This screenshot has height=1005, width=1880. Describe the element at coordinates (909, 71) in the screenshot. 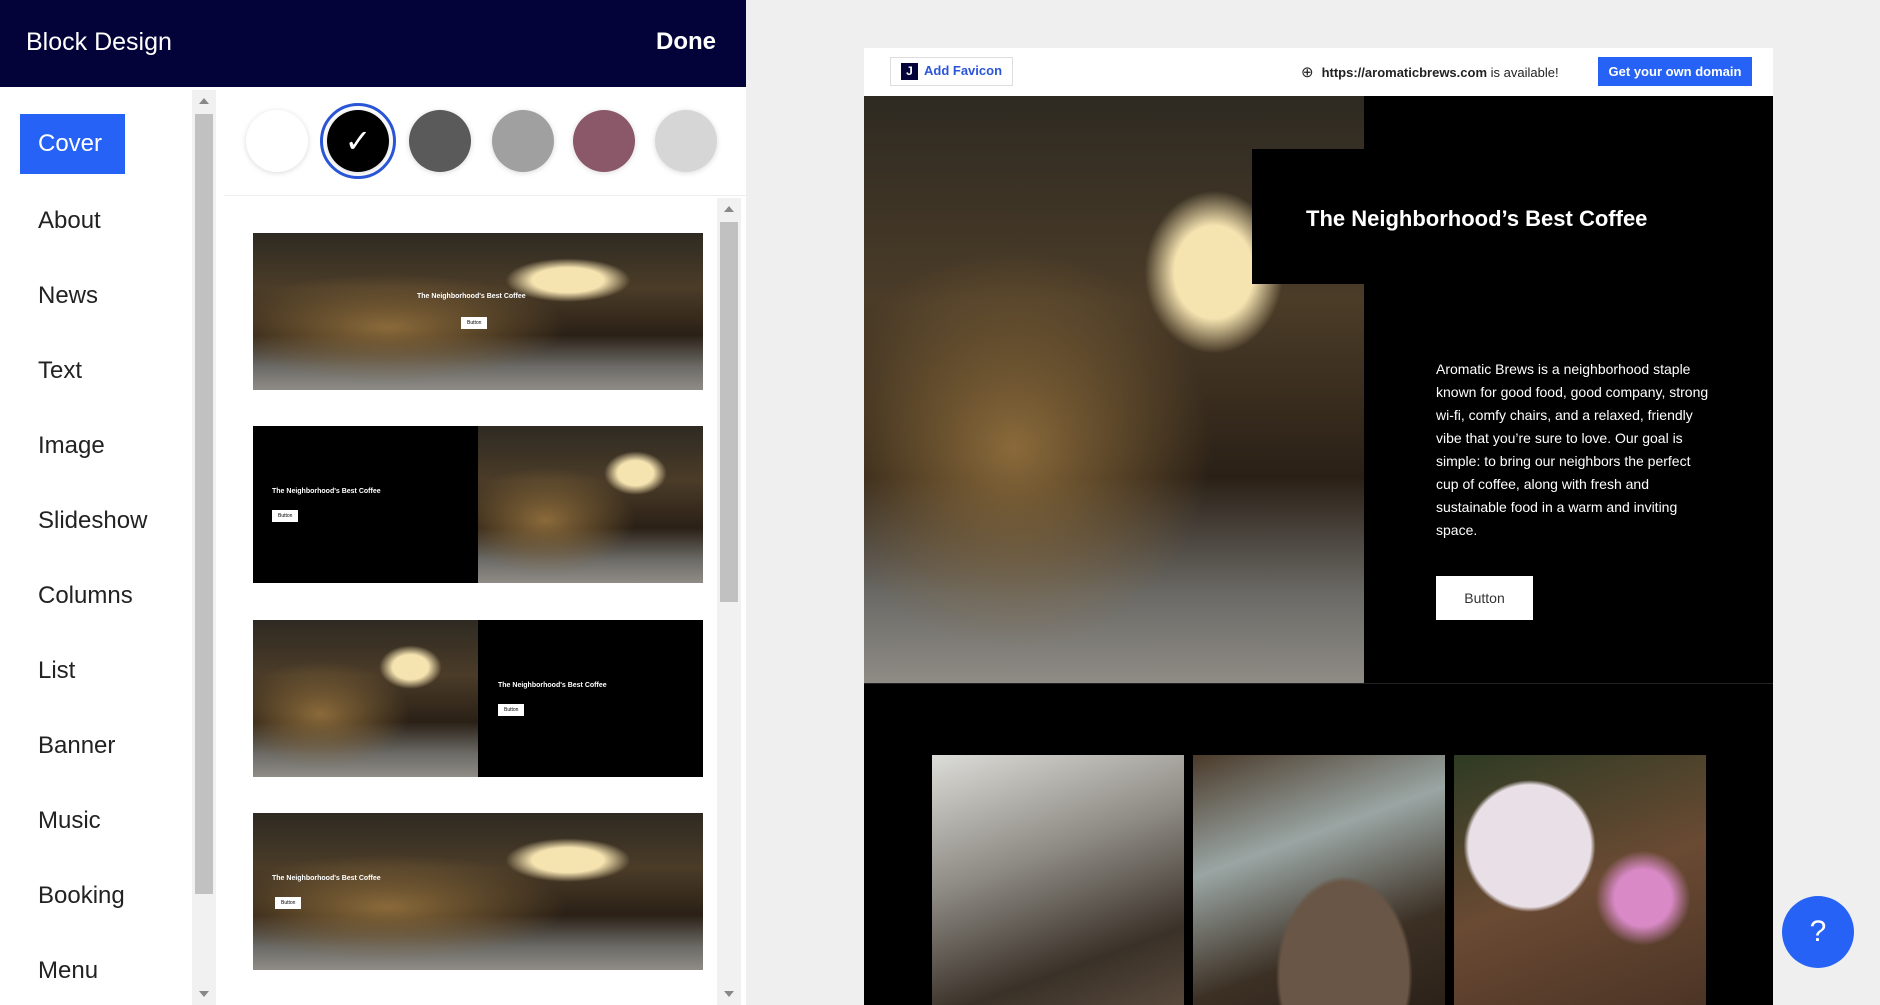

I see `favicon-icon: J` at that location.